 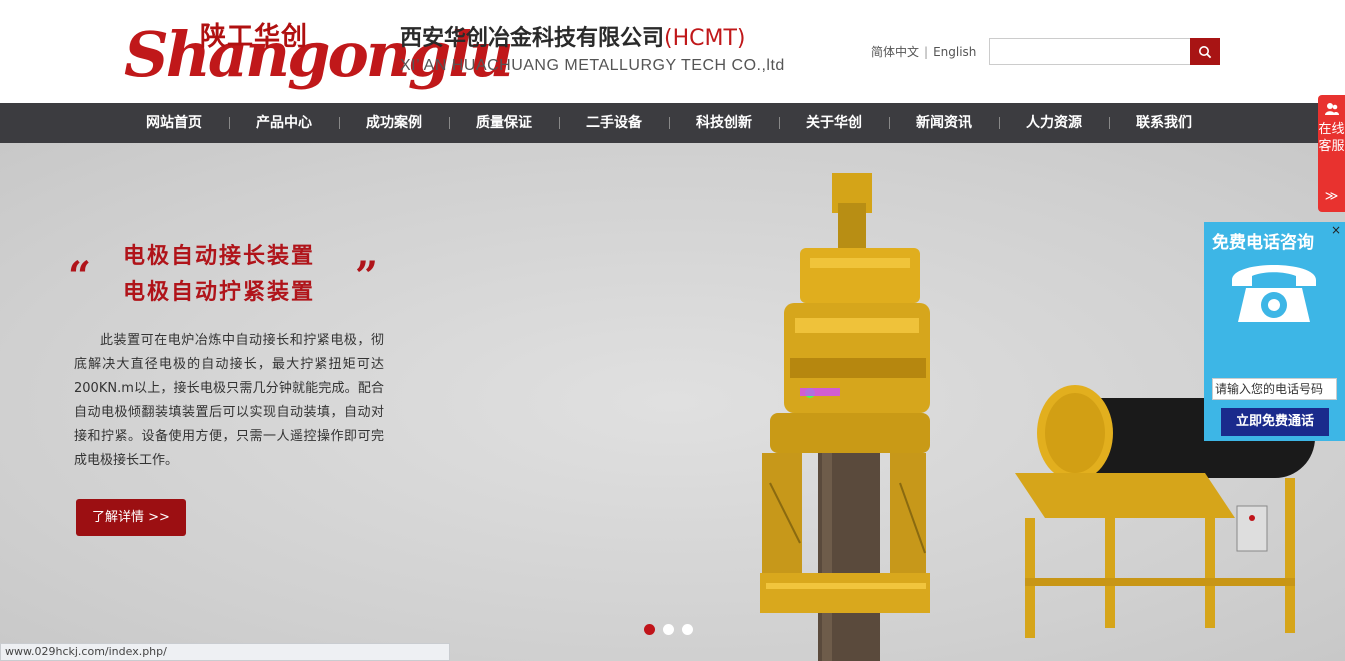 I want to click on call-widget-title: 免费电话咨询, so click(x=1263, y=243).